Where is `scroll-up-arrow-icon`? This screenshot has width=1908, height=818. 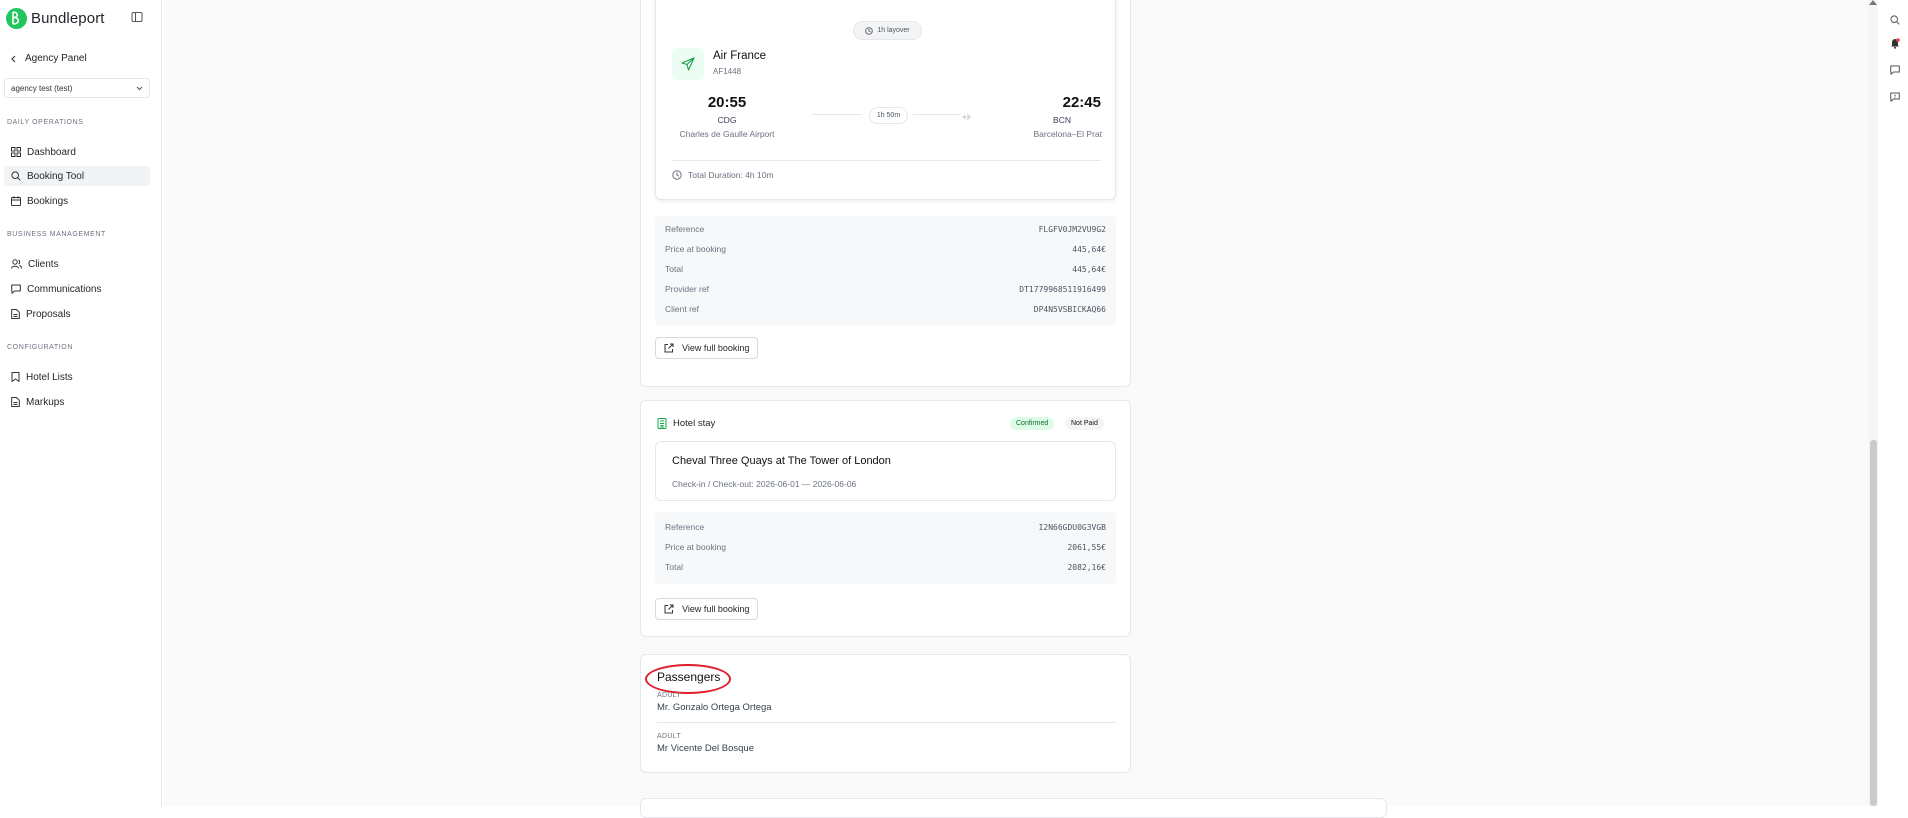 scroll-up-arrow-icon is located at coordinates (1873, 2).